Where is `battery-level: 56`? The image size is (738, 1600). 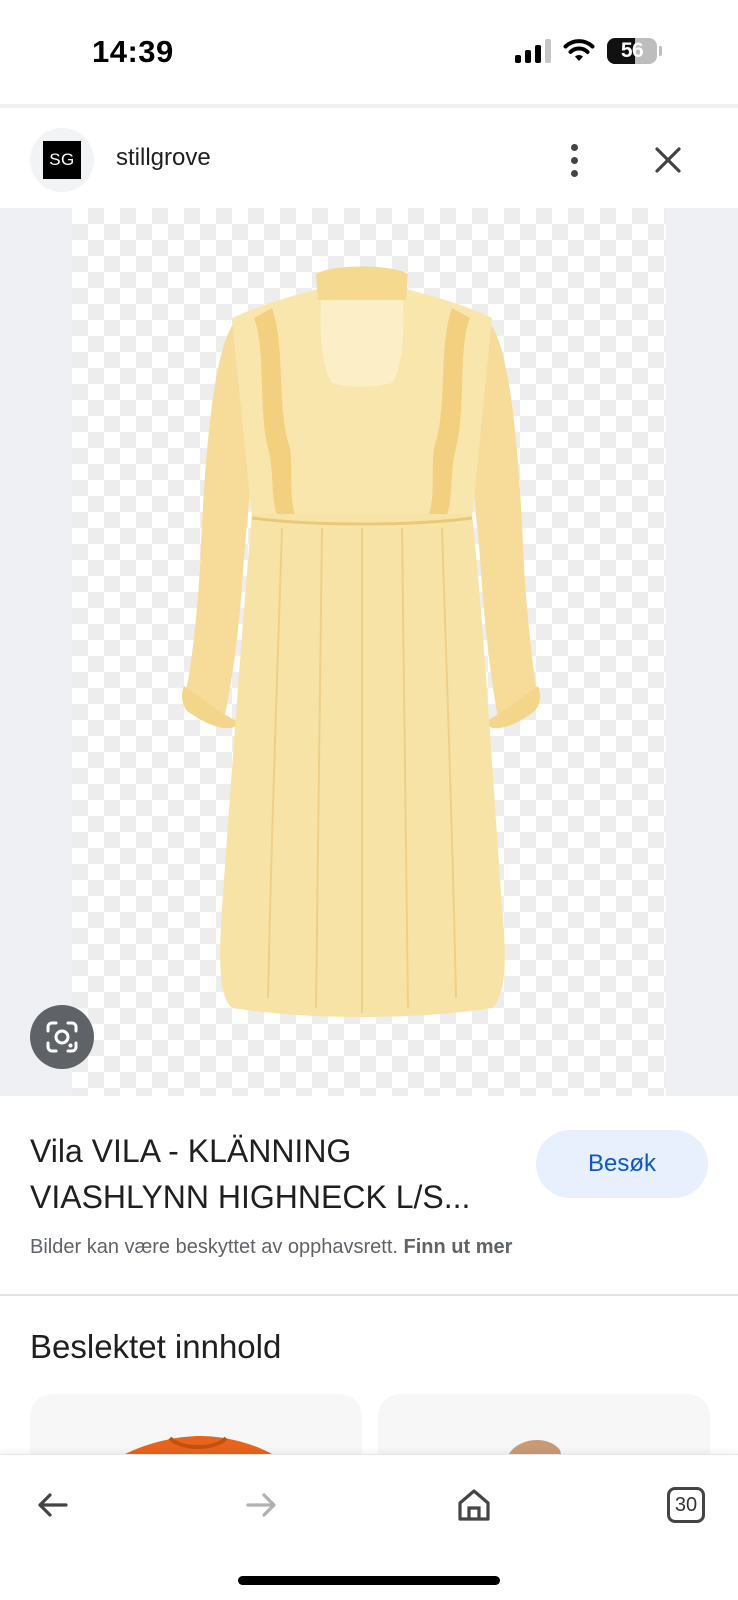
battery-level: 56 is located at coordinates (632, 50).